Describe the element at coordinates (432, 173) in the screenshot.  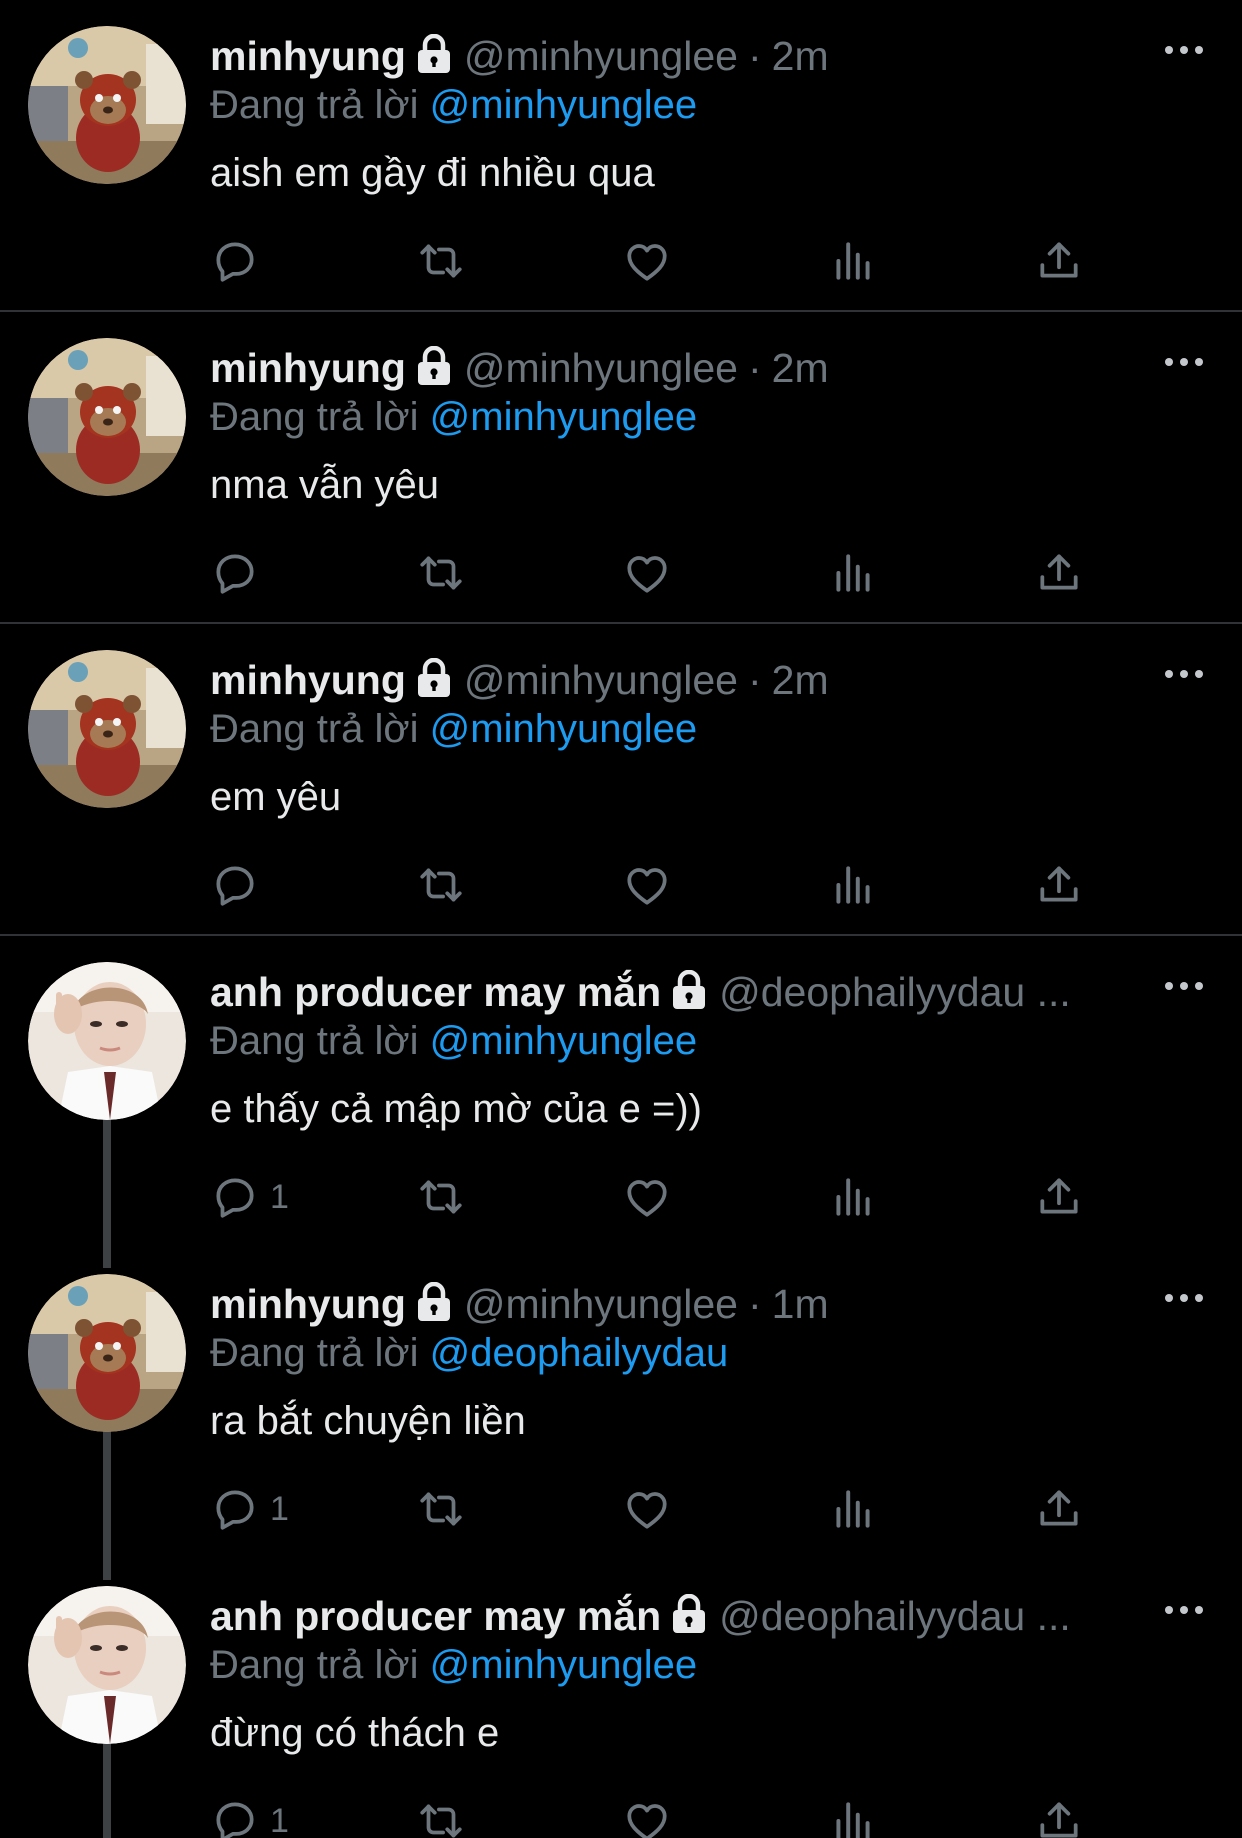
I see `tweet-text: aish em gầy đi nhiều qua` at that location.